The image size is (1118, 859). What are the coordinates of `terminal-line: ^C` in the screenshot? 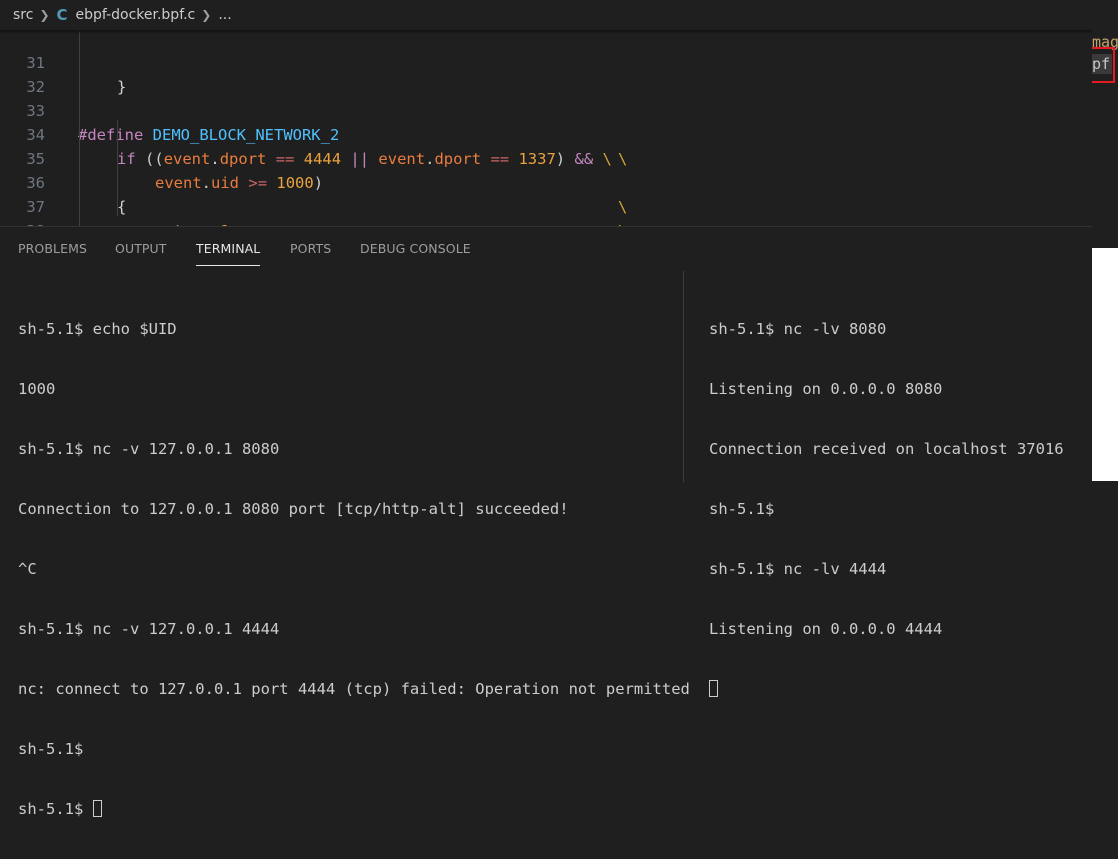 It's located at (27, 569).